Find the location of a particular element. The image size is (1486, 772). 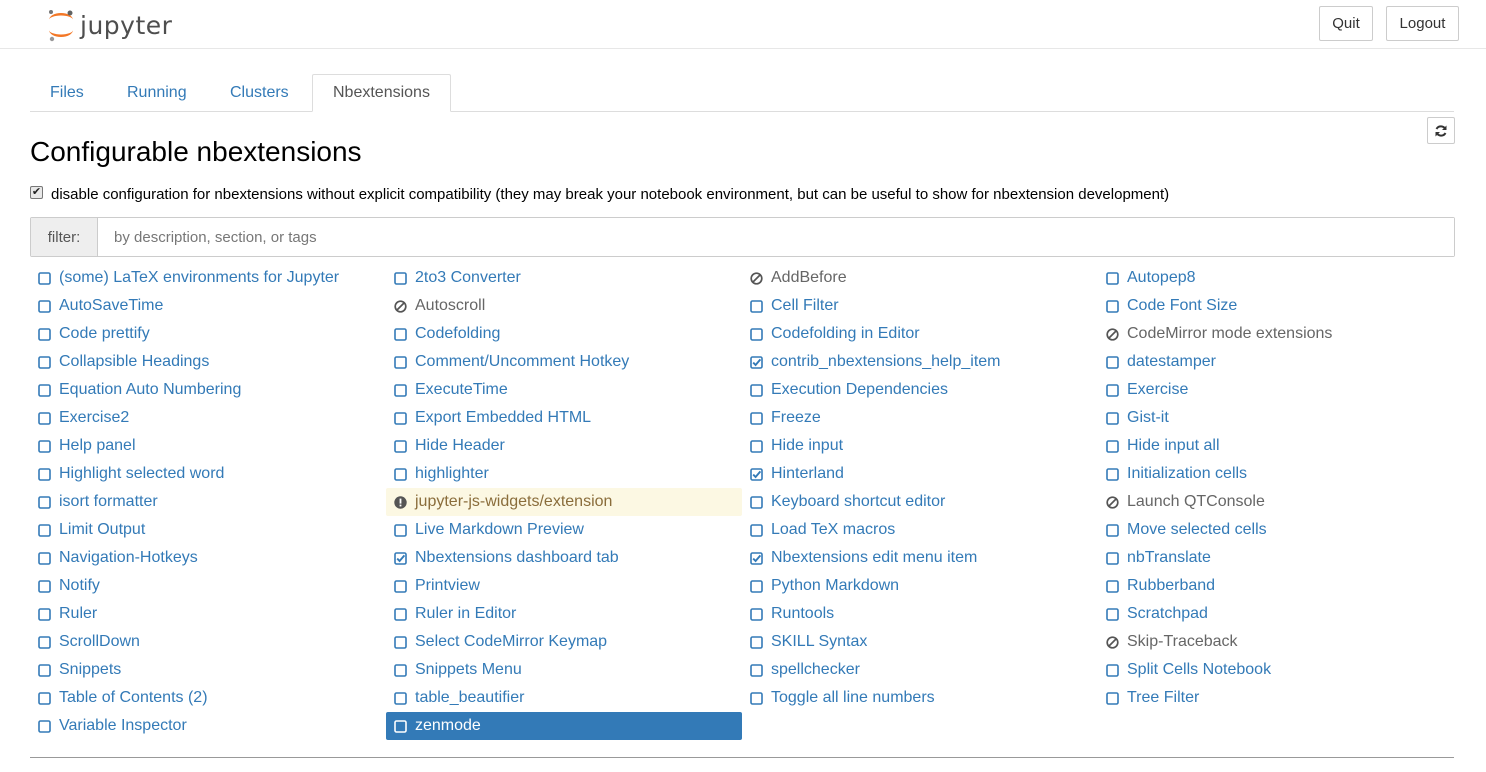

extension-item: nbTranslate is located at coordinates (1276, 558).